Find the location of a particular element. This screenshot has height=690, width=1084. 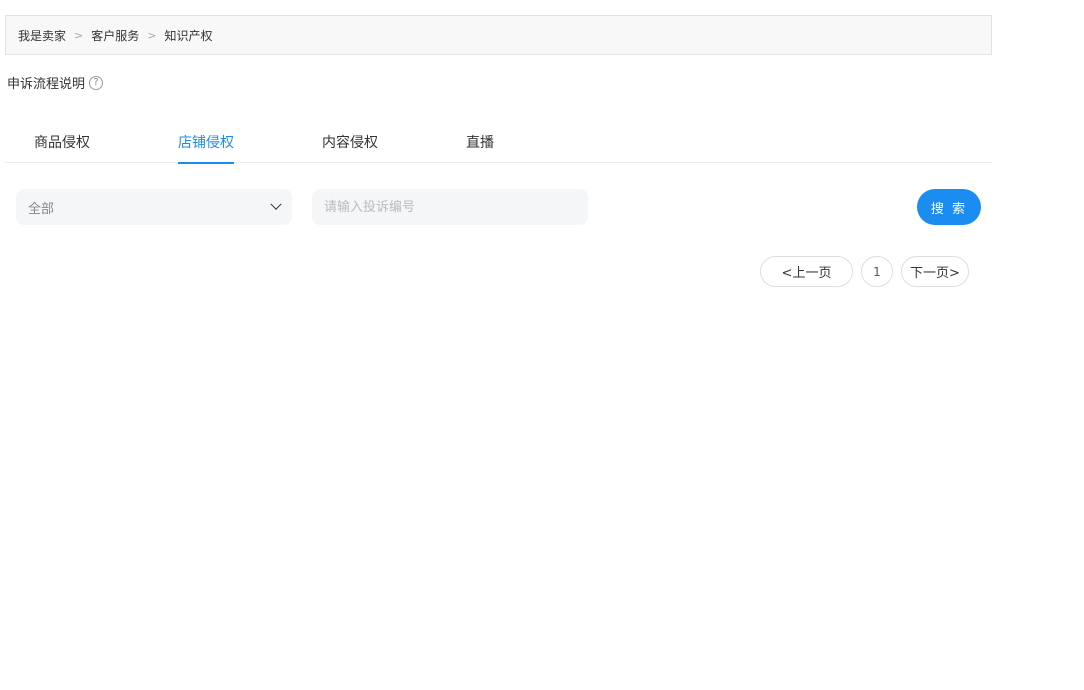

search-button: 搜 索 is located at coordinates (949, 207).